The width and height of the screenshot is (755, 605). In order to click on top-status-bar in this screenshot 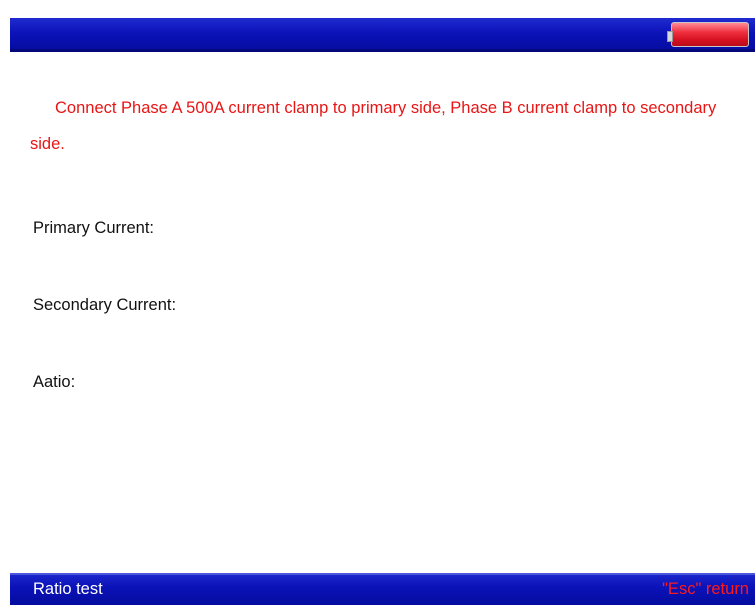, I will do `click(382, 35)`.